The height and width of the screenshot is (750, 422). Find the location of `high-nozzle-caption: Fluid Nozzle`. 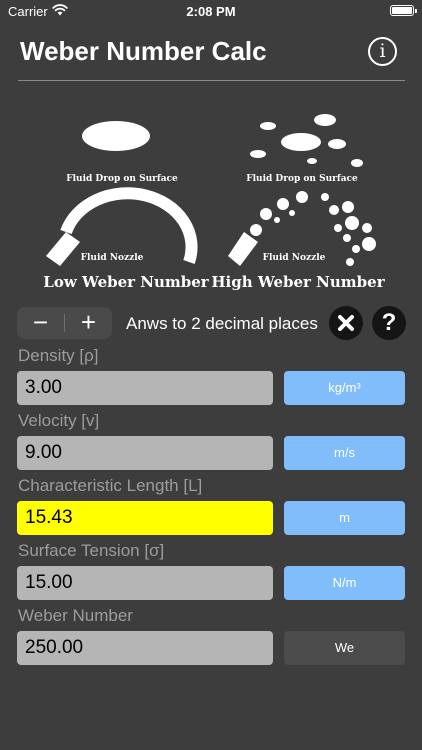

high-nozzle-caption: Fluid Nozzle is located at coordinates (294, 258).